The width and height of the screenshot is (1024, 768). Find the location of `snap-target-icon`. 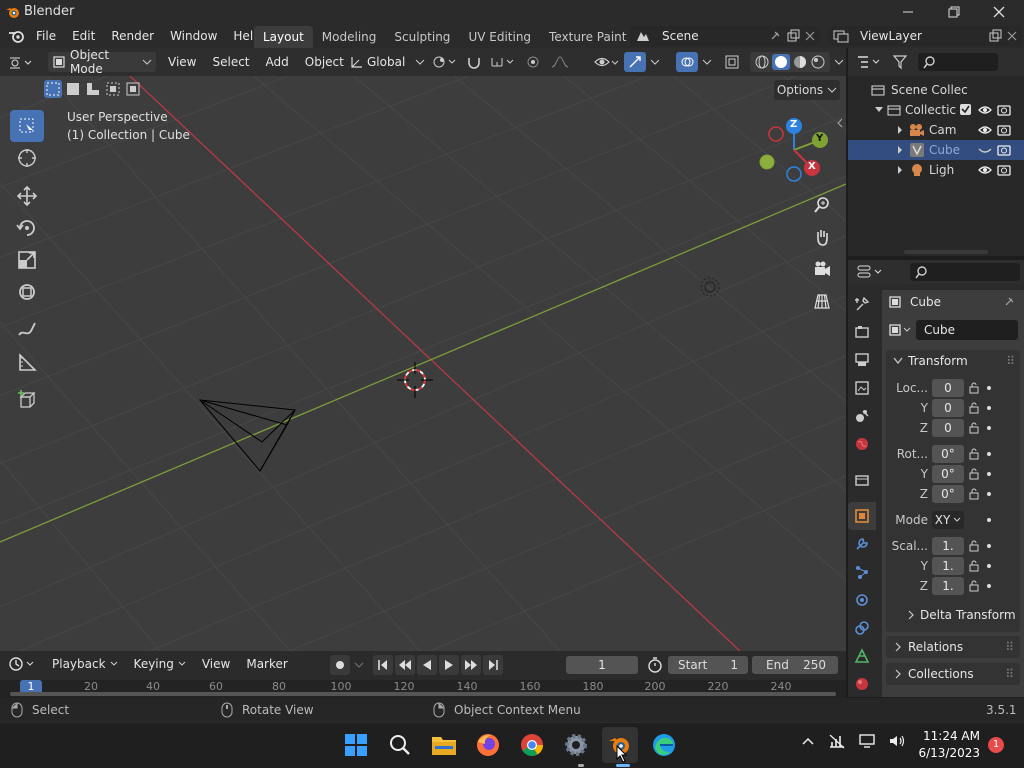

snap-target-icon is located at coordinates (503, 62).